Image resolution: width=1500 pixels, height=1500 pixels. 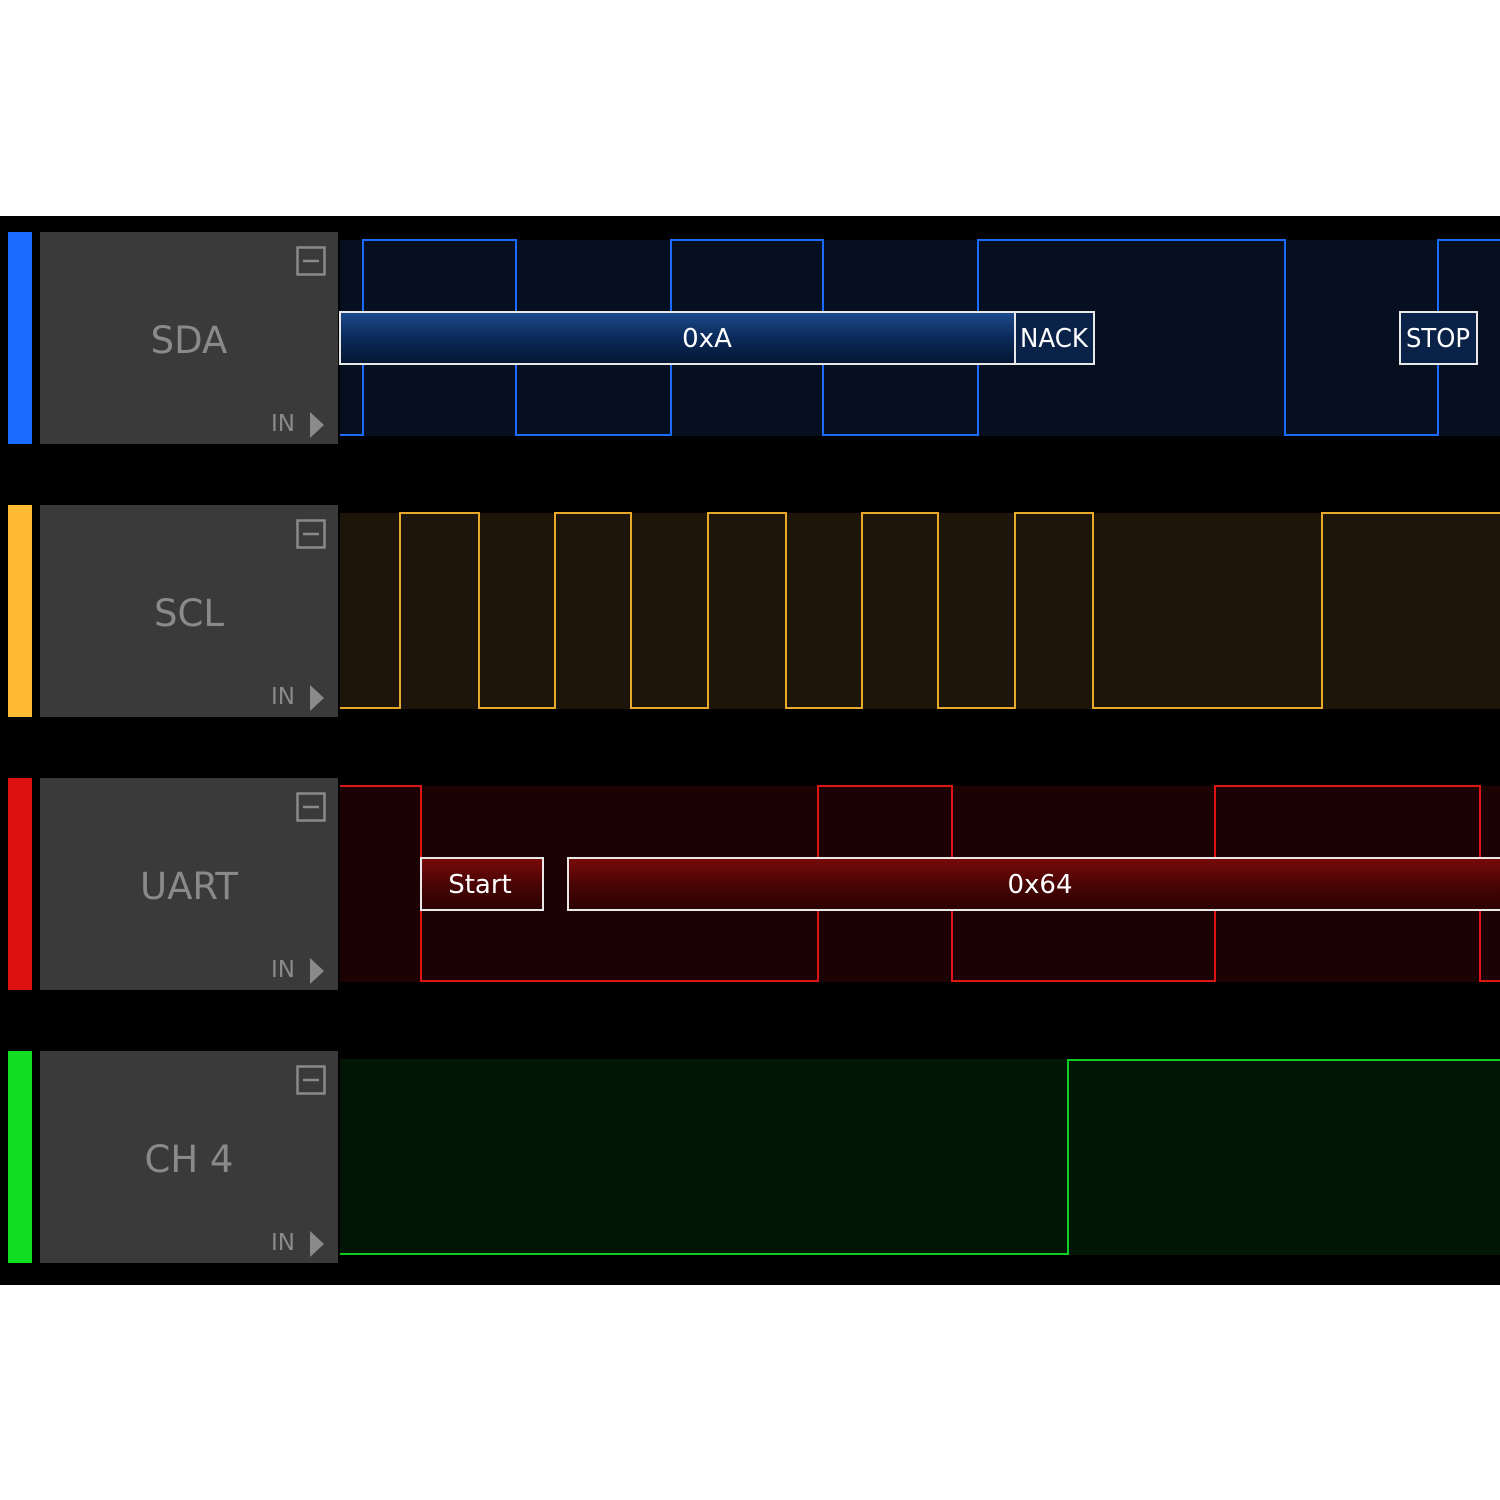 I want to click on ch4-waveform, so click(x=920, y=1157).